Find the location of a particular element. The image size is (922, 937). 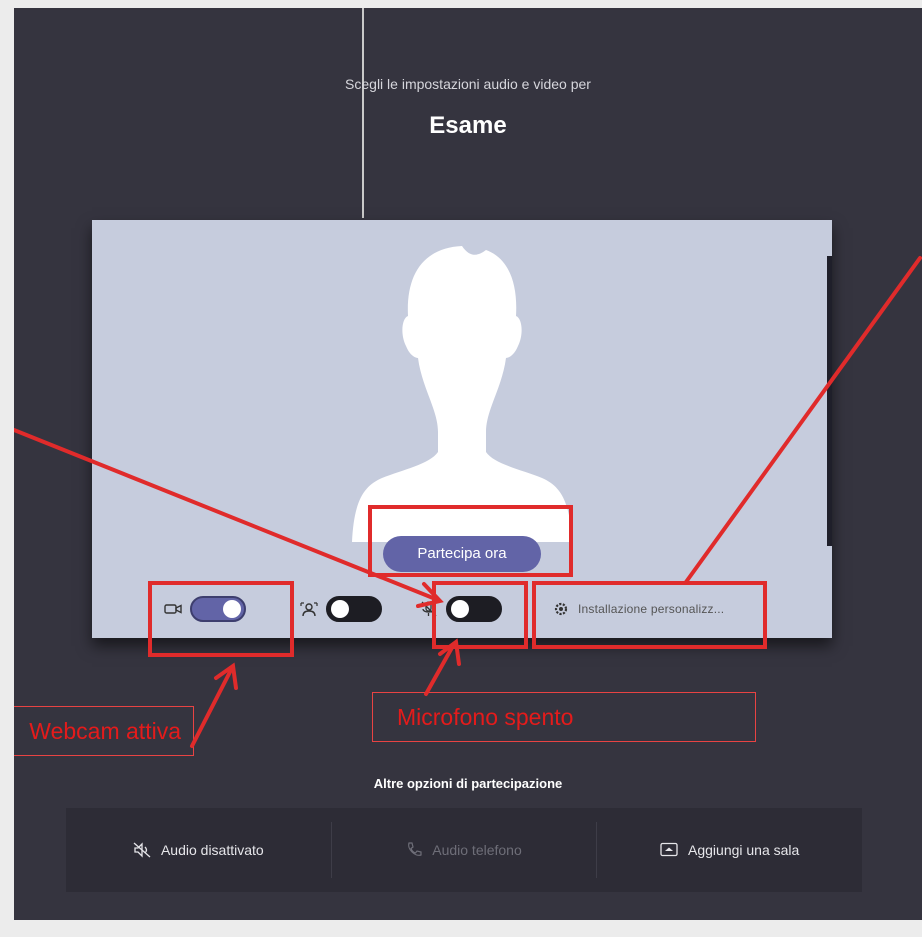

phone-audio-option: Audio telefono is located at coordinates (464, 850).